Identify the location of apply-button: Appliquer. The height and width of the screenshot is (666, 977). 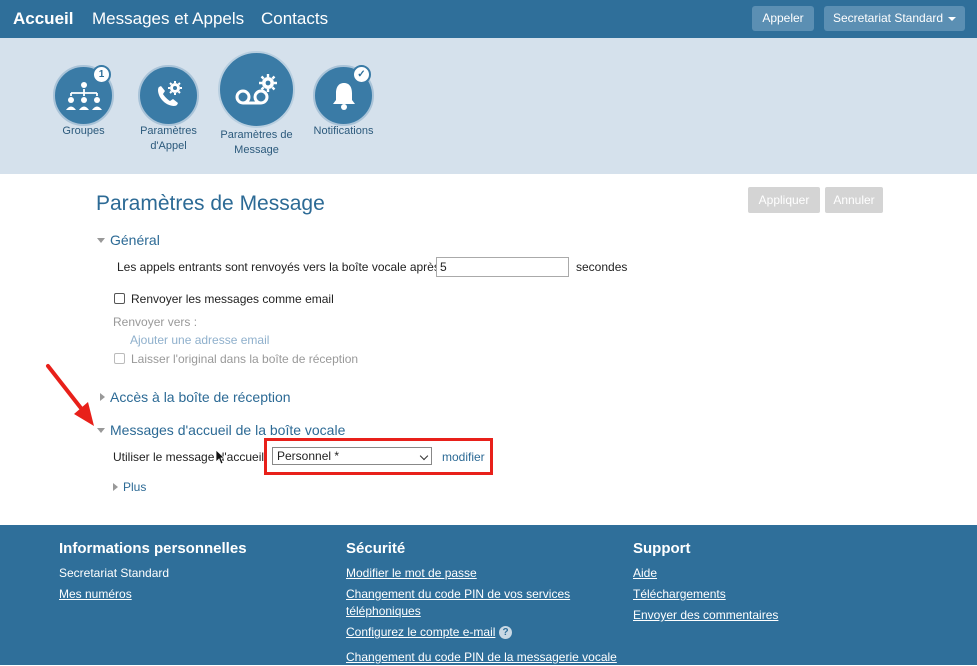
(784, 200).